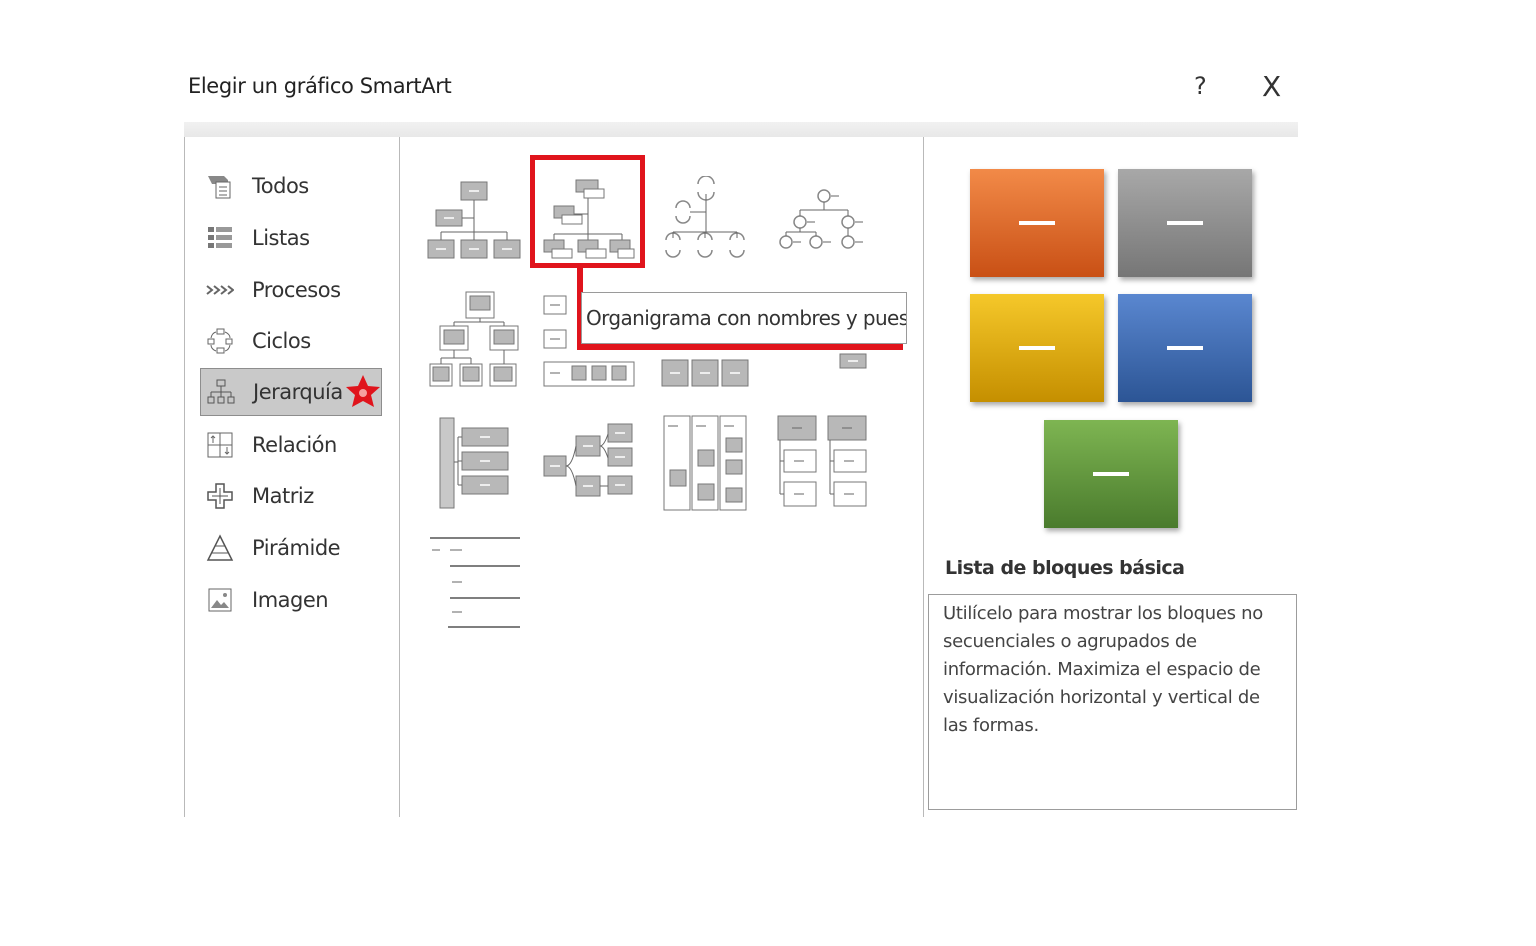  I want to click on layout-labeled-hierarchy-circles, so click(822, 219).